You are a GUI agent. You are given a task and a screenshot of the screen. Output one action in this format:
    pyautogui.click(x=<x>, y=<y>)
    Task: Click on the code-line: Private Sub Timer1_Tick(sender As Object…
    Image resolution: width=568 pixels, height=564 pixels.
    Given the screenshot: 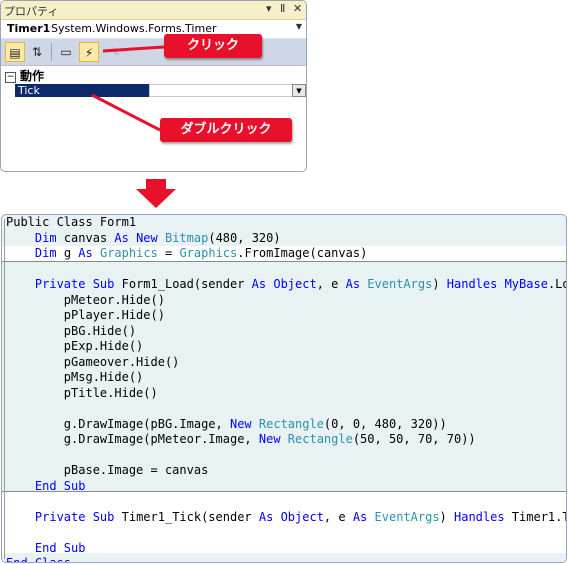 What is the action you would take?
    pyautogui.click(x=286, y=517)
    